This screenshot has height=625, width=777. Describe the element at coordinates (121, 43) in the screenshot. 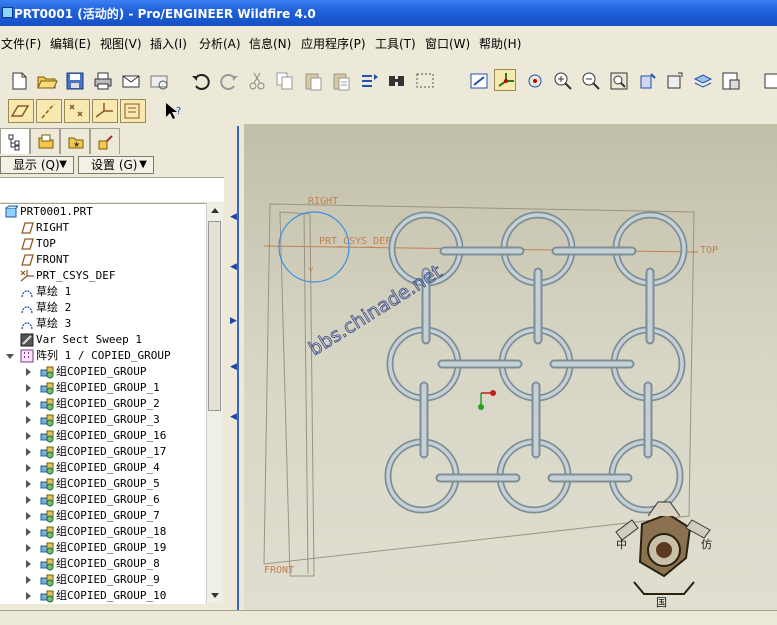

I see `menu-view: 视图(V)` at that location.